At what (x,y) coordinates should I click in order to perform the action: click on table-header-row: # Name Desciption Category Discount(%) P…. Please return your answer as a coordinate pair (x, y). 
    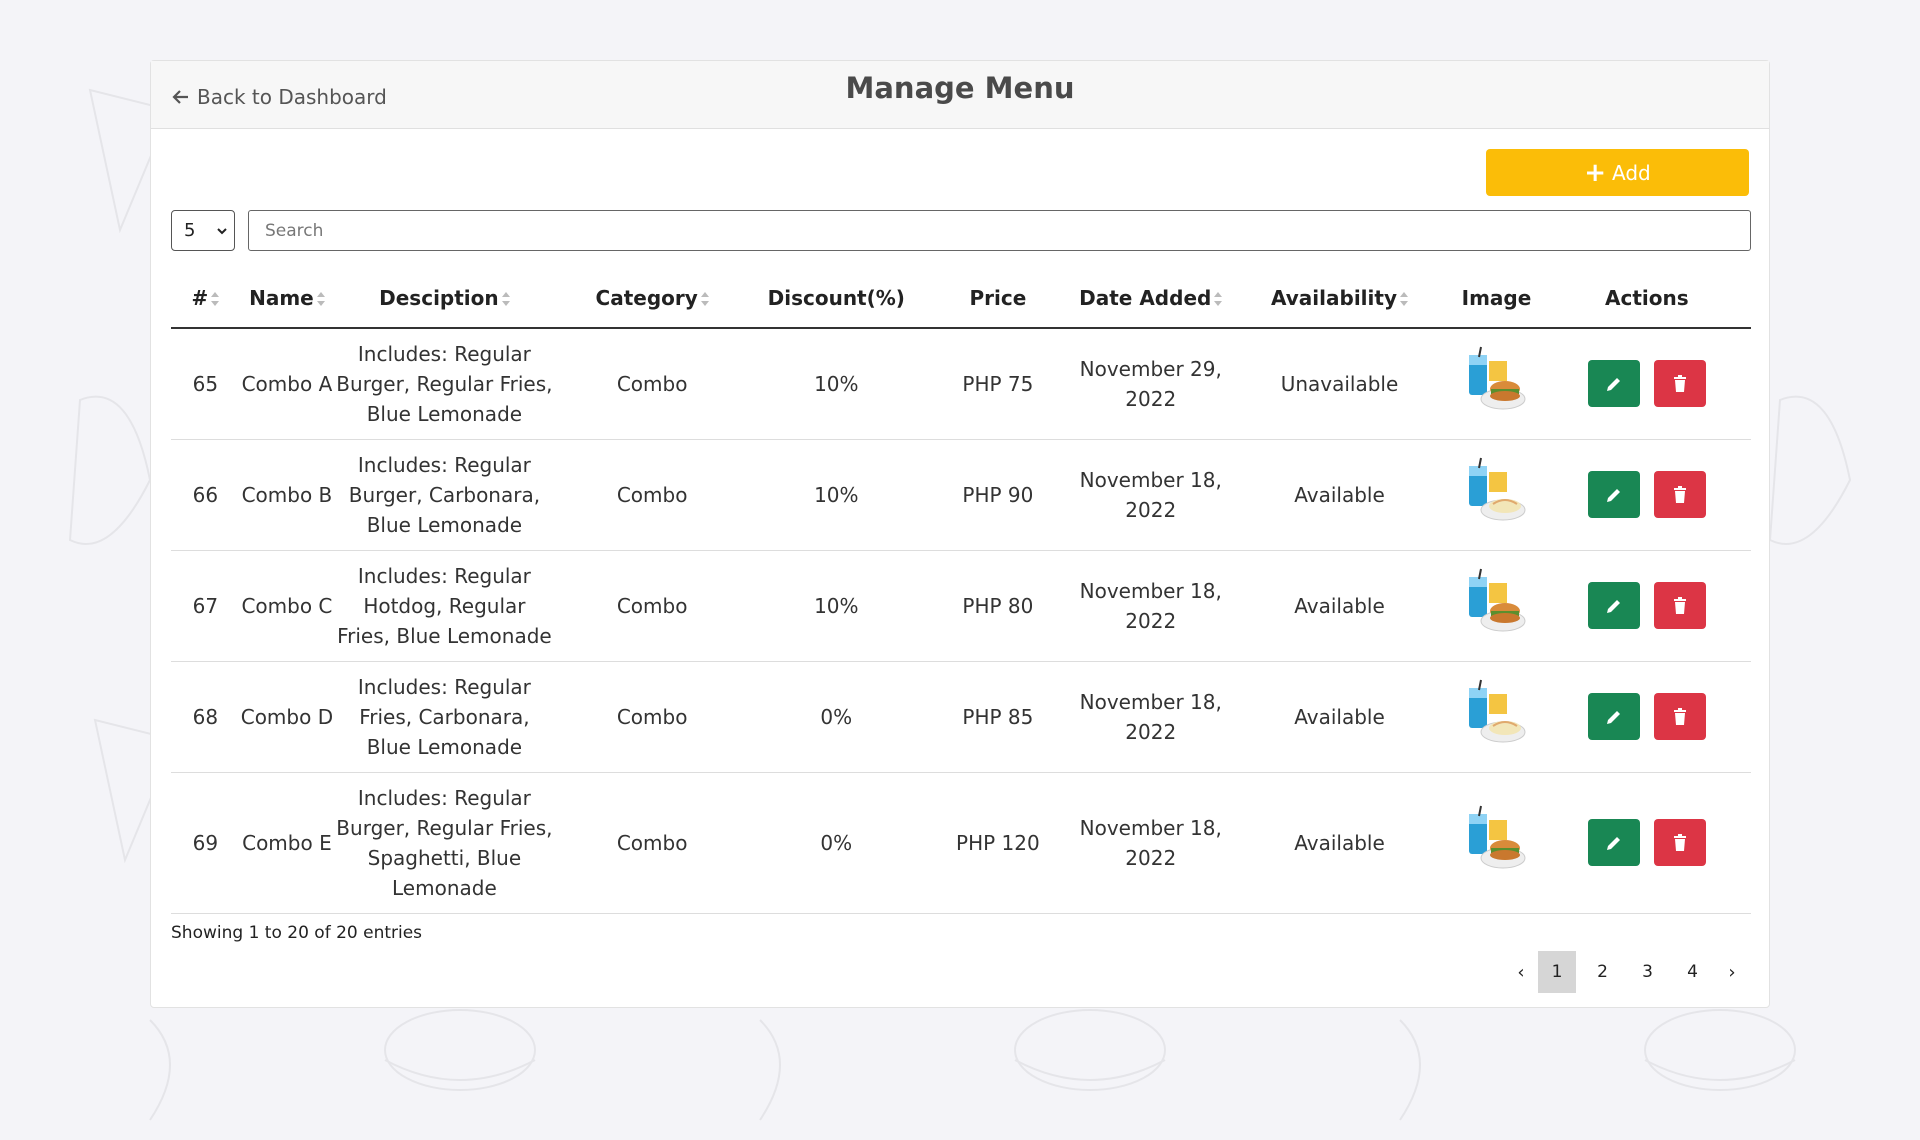
    Looking at the image, I should click on (961, 298).